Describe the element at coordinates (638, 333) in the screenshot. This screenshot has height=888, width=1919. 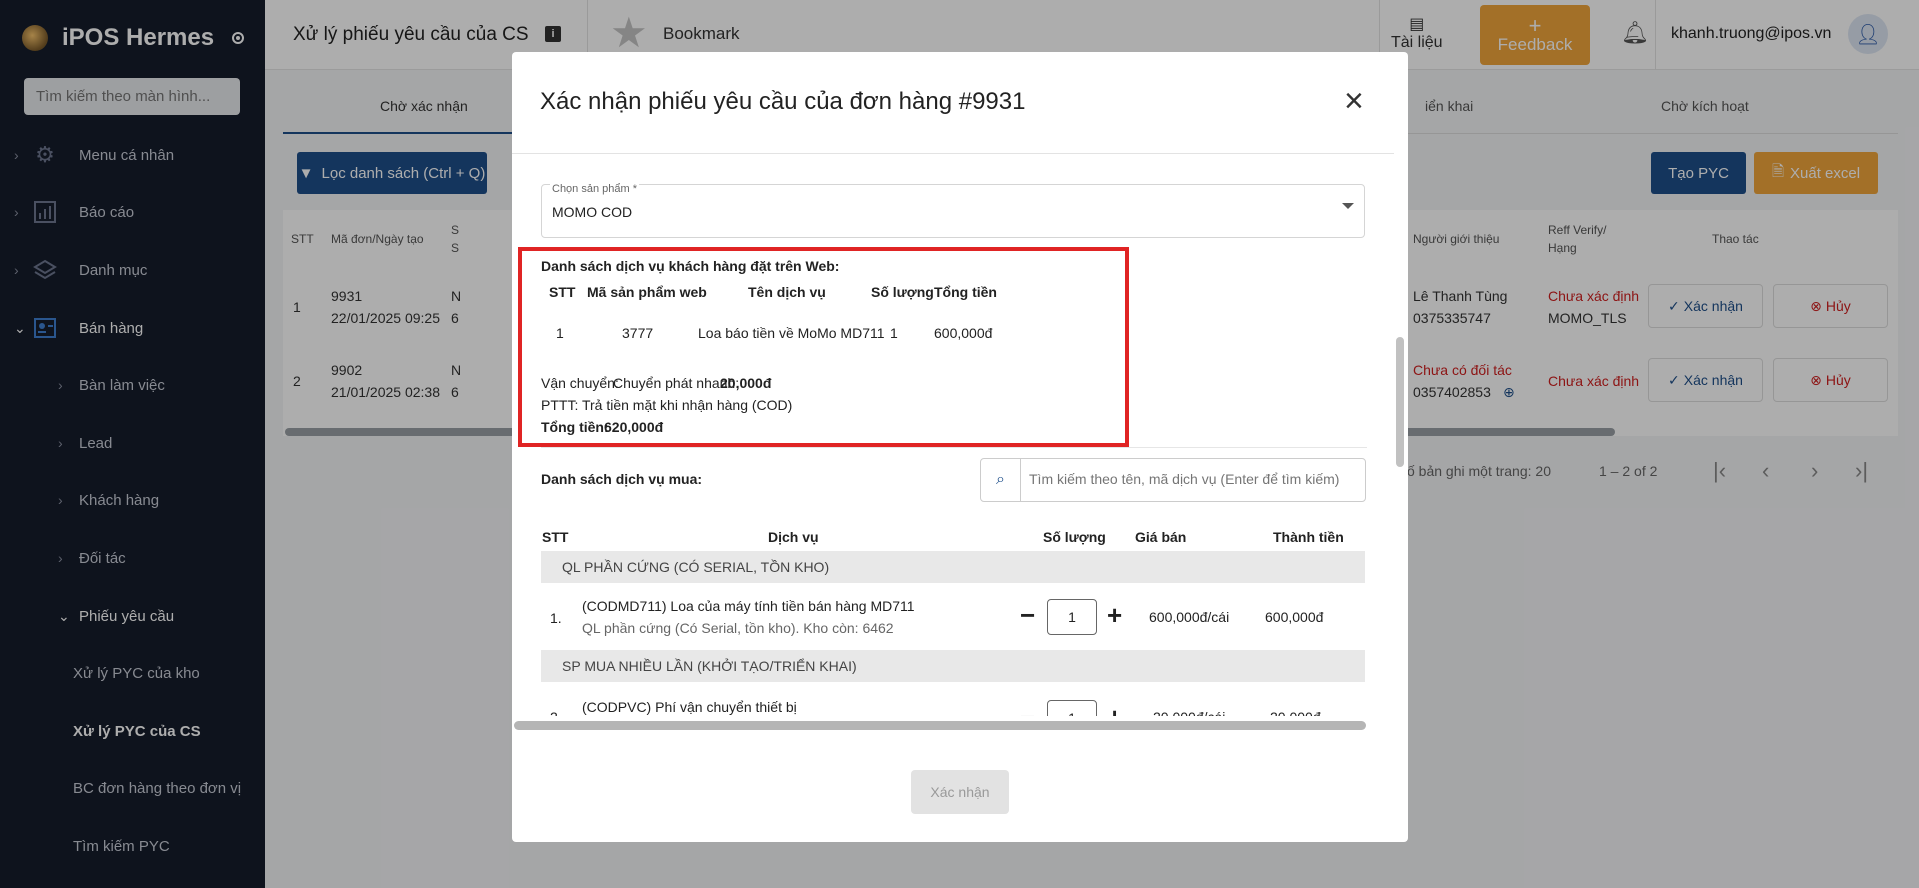
I see `web-row-code: 3777` at that location.